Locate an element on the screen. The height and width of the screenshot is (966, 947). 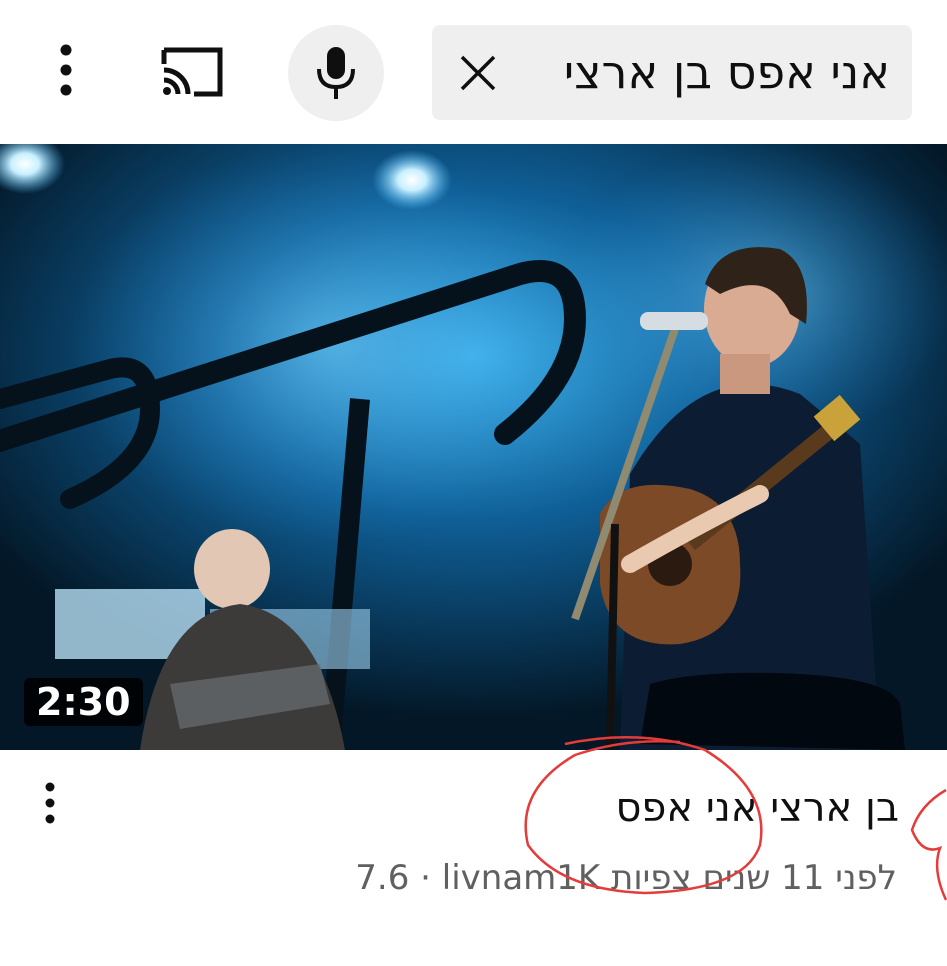
cast-icon is located at coordinates (193, 71).